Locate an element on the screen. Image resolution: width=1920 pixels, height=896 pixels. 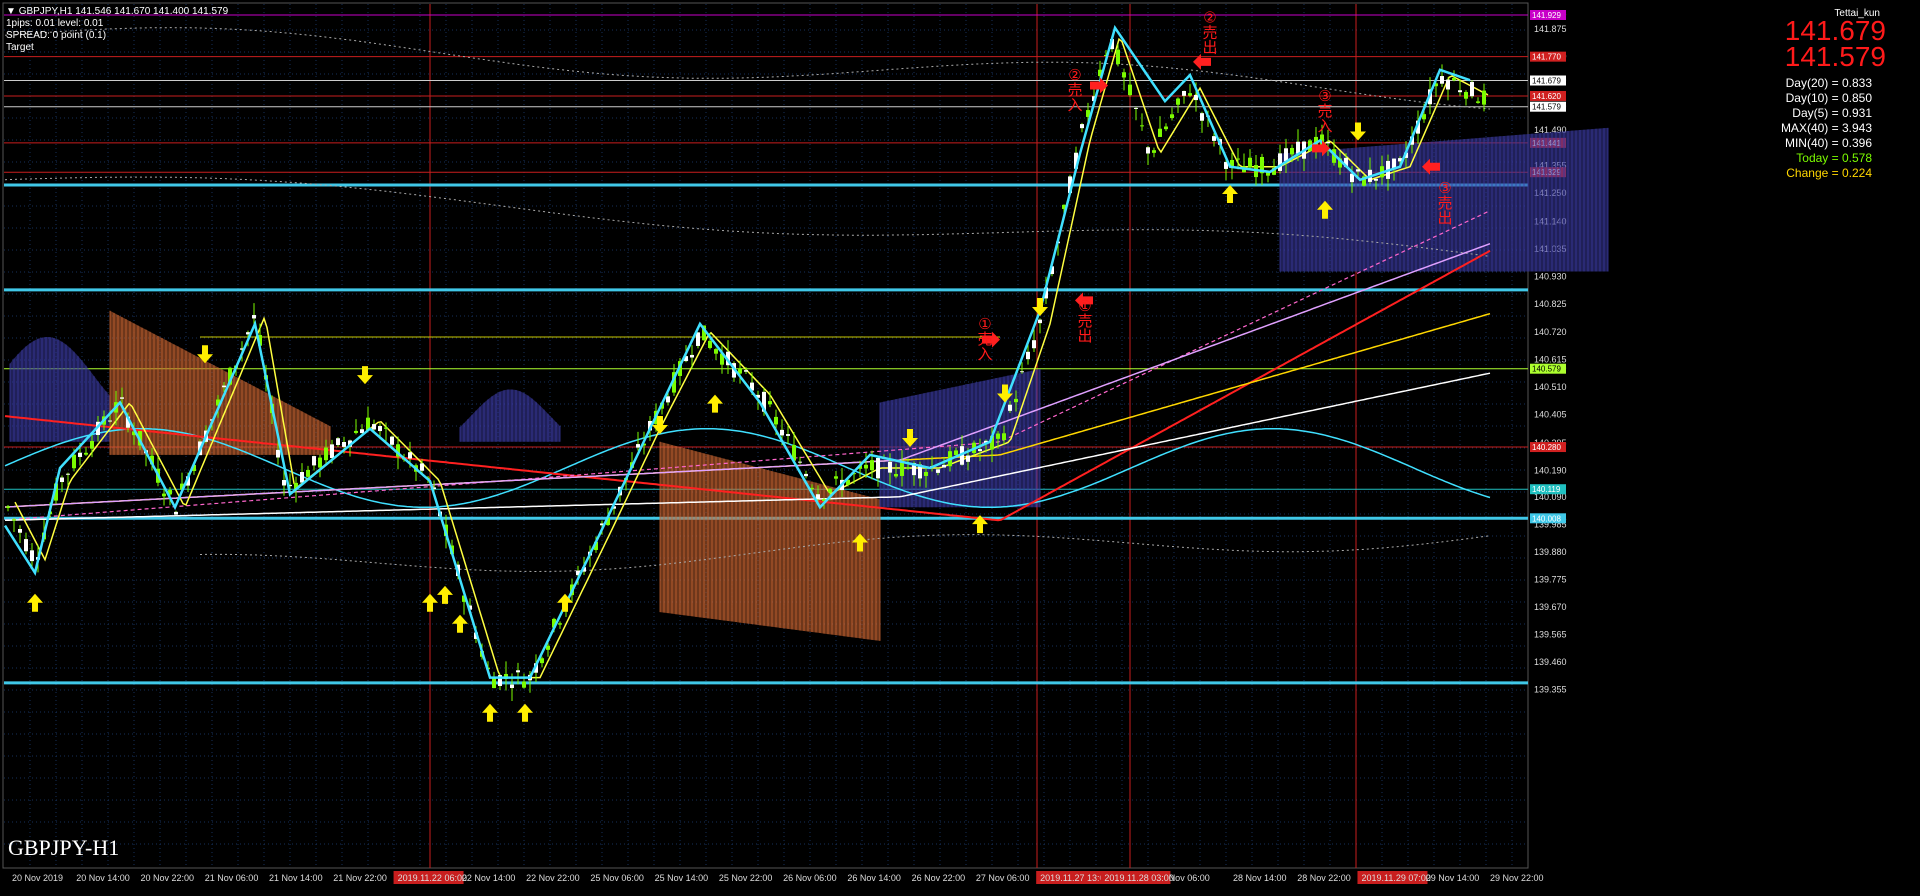
time-tick-label: 22 Nov 22:00 is located at coordinates (553, 878).